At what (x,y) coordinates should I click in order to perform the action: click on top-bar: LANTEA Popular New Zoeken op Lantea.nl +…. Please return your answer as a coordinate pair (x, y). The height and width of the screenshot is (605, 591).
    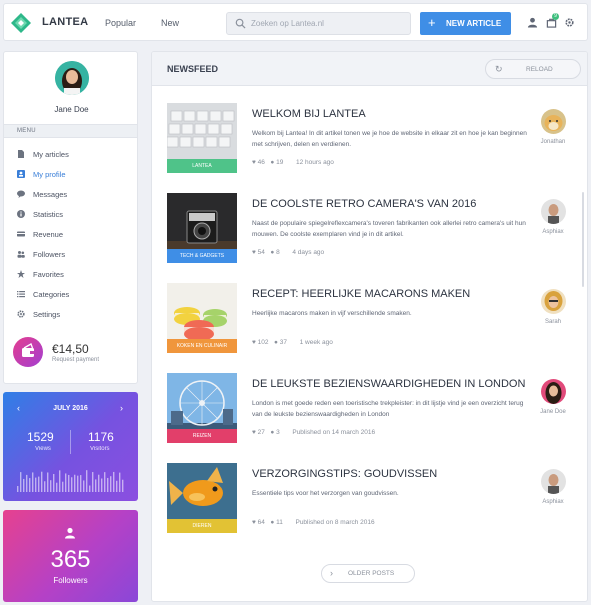
    Looking at the image, I should click on (295, 22).